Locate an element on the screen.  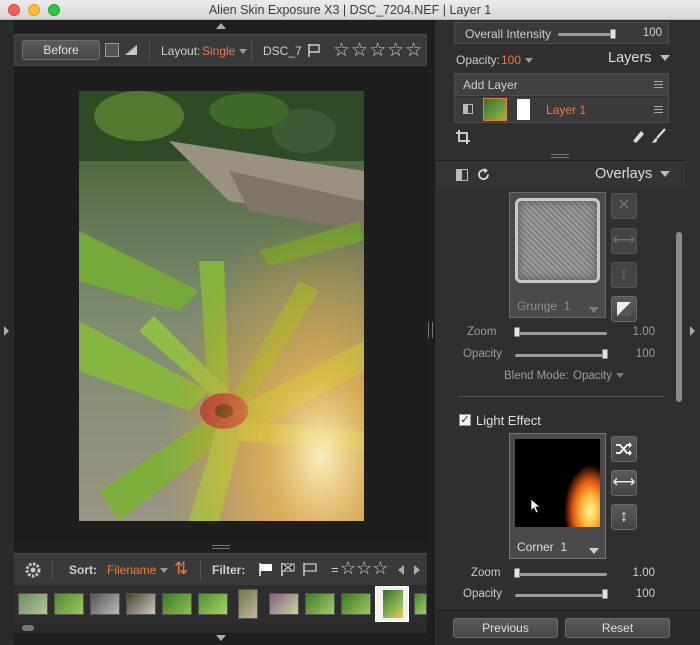
add-layer-label: Add Layer is located at coordinates (490, 85).